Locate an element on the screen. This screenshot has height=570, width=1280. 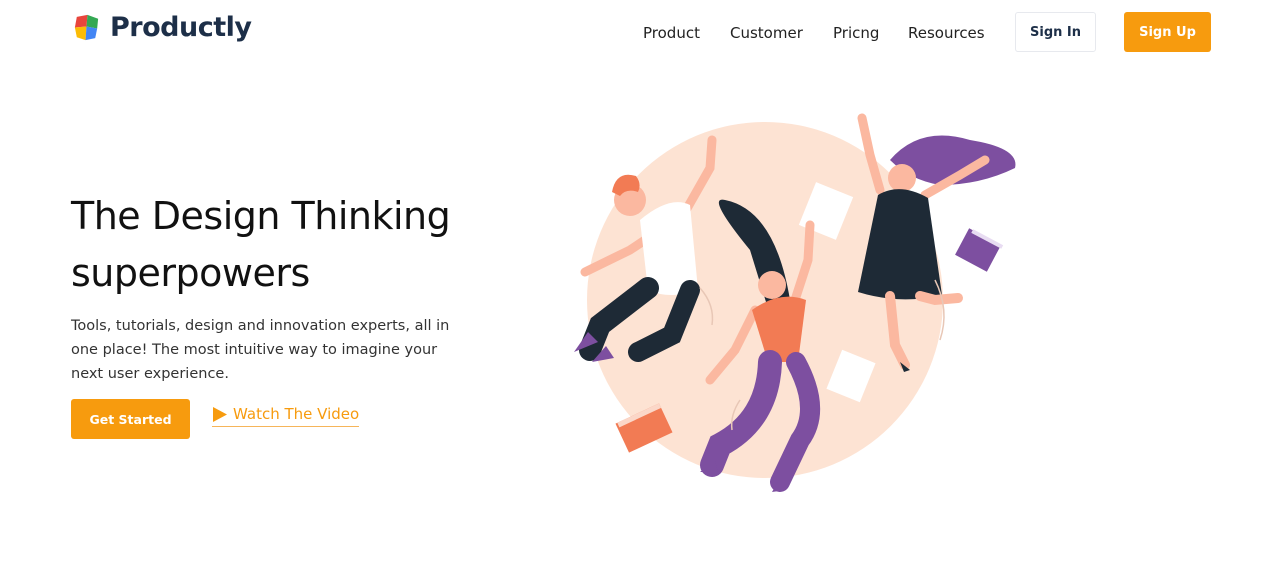
nav-link-customer: Customer is located at coordinates (766, 33).